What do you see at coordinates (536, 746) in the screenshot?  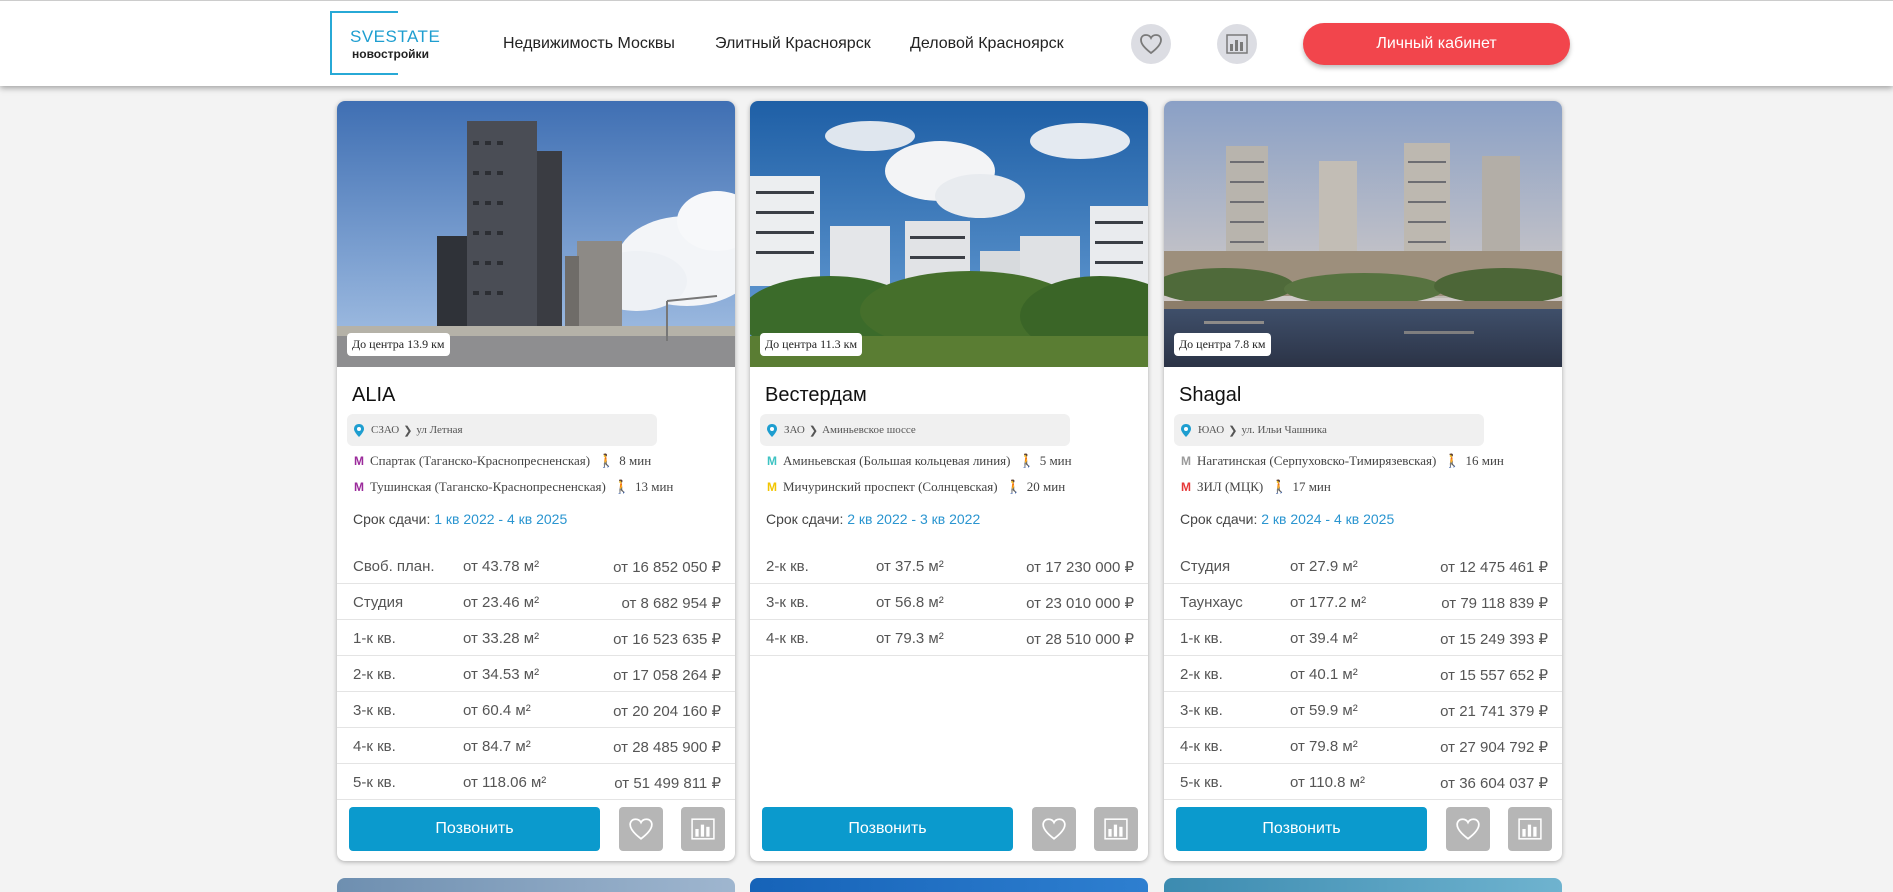 I see `table-row: 4-к кв. от 84.7 м² от 28 485 900 ₽` at bounding box center [536, 746].